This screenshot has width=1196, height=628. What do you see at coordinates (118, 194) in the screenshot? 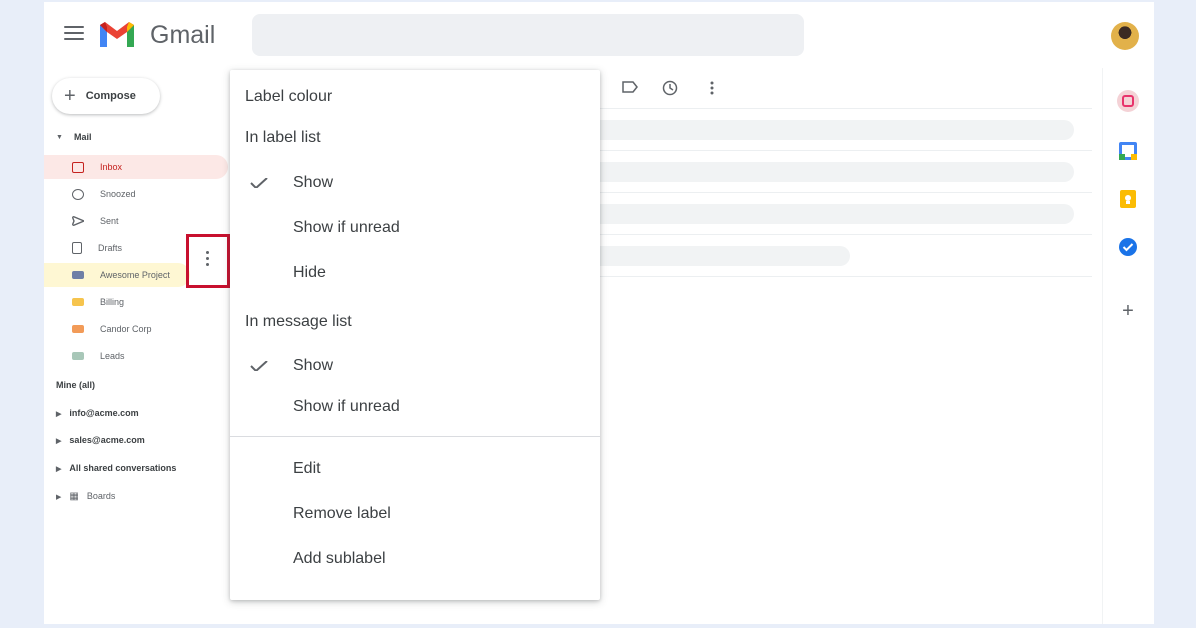
I see `sidebar-item-label: Snoozed` at bounding box center [118, 194].